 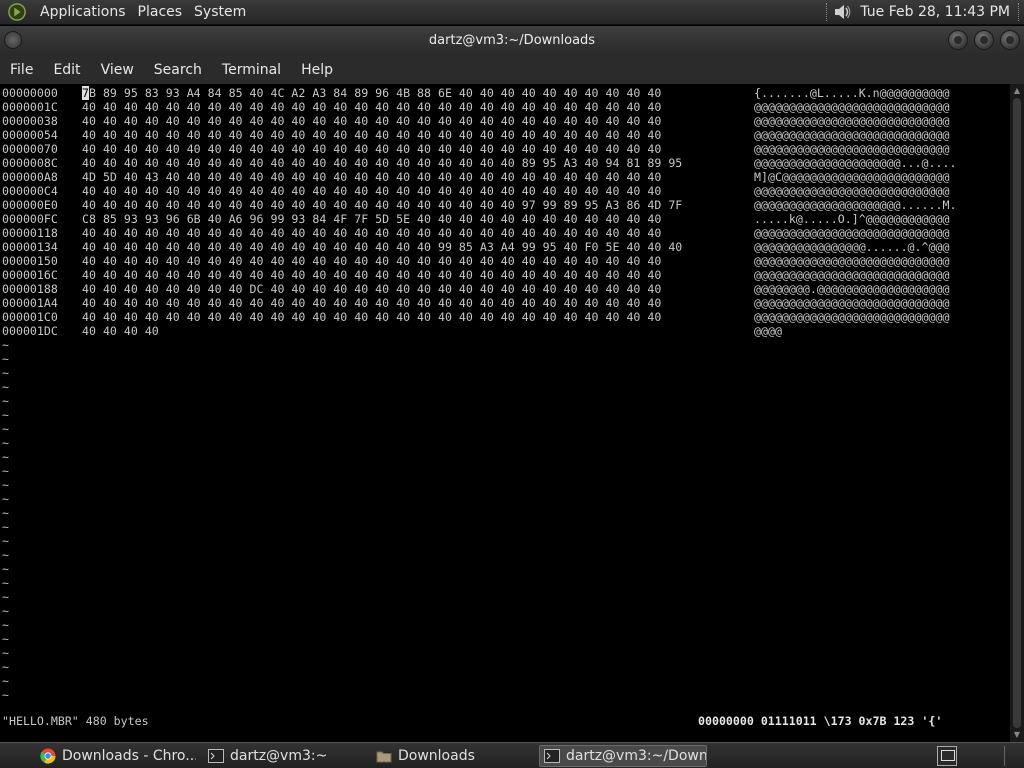 What do you see at coordinates (384, 757) in the screenshot?
I see `folder-icon` at bounding box center [384, 757].